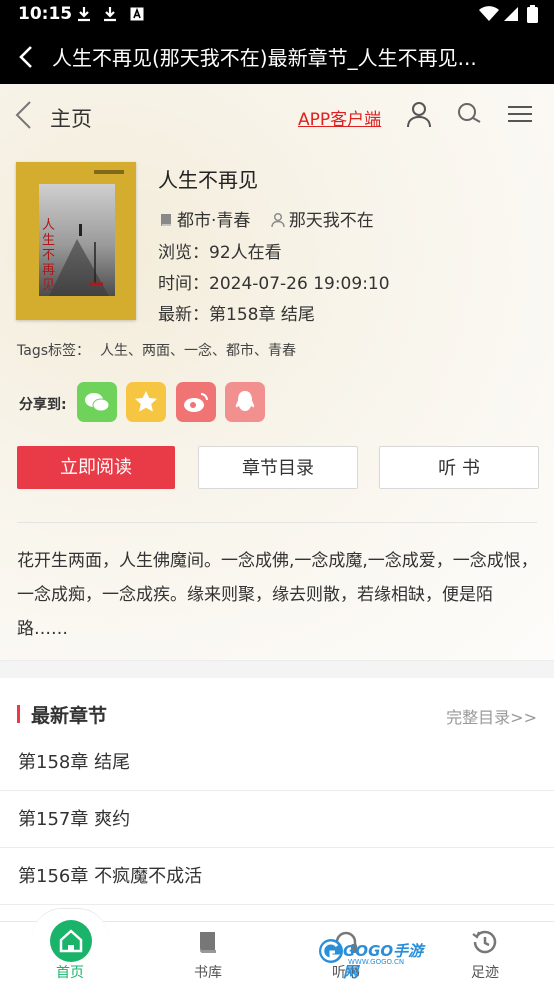 This screenshot has height=984, width=554. Describe the element at coordinates (277, 522) in the screenshot. I see `divider` at that location.